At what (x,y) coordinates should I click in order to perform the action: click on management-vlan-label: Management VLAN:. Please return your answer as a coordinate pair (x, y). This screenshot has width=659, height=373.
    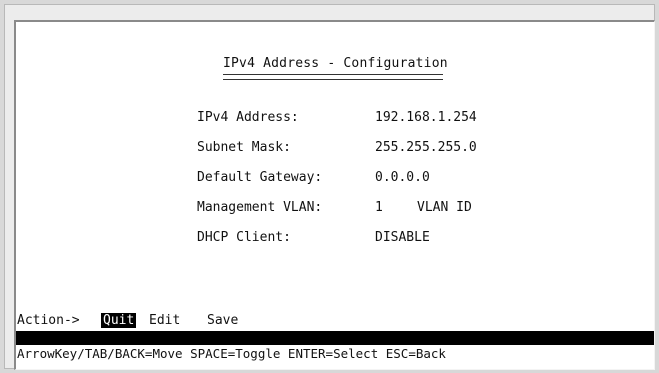
    Looking at the image, I should click on (260, 207).